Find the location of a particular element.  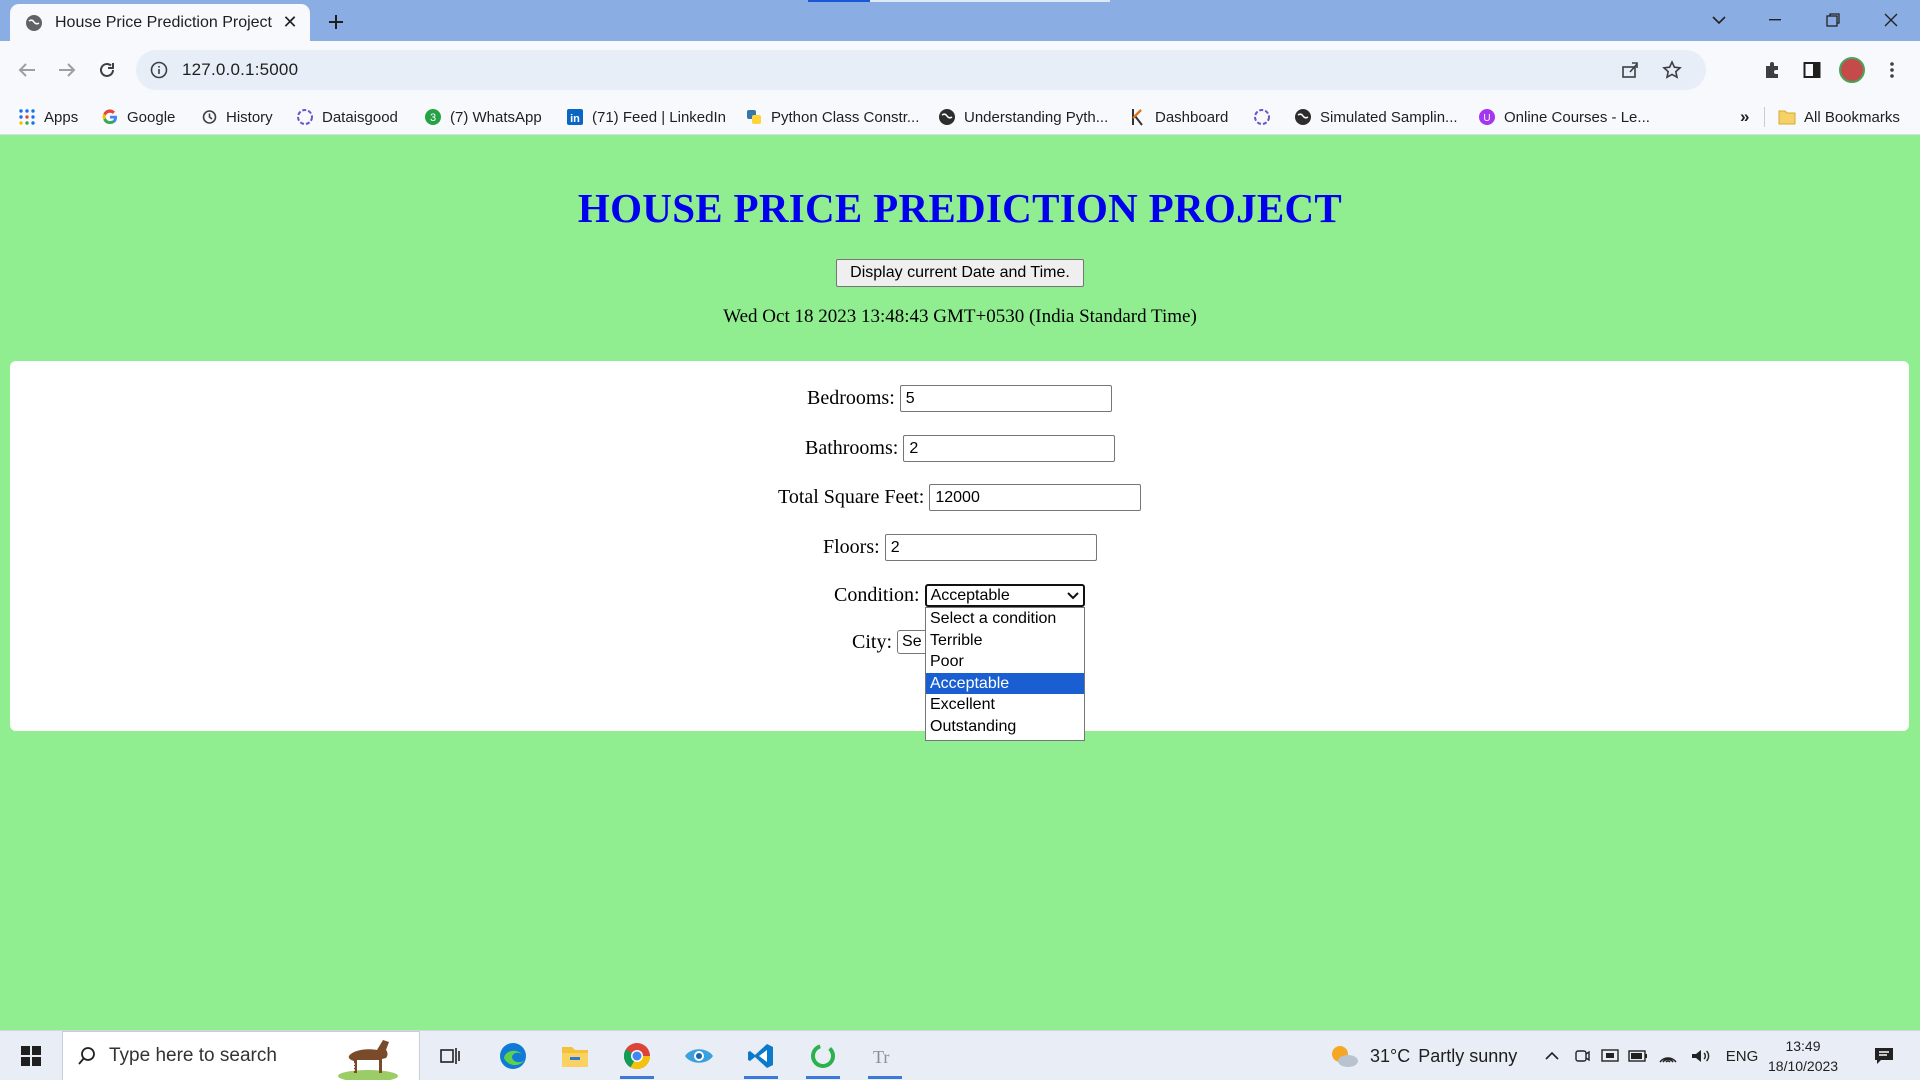

tab-title: House Price Prediction Project is located at coordinates (163, 22).